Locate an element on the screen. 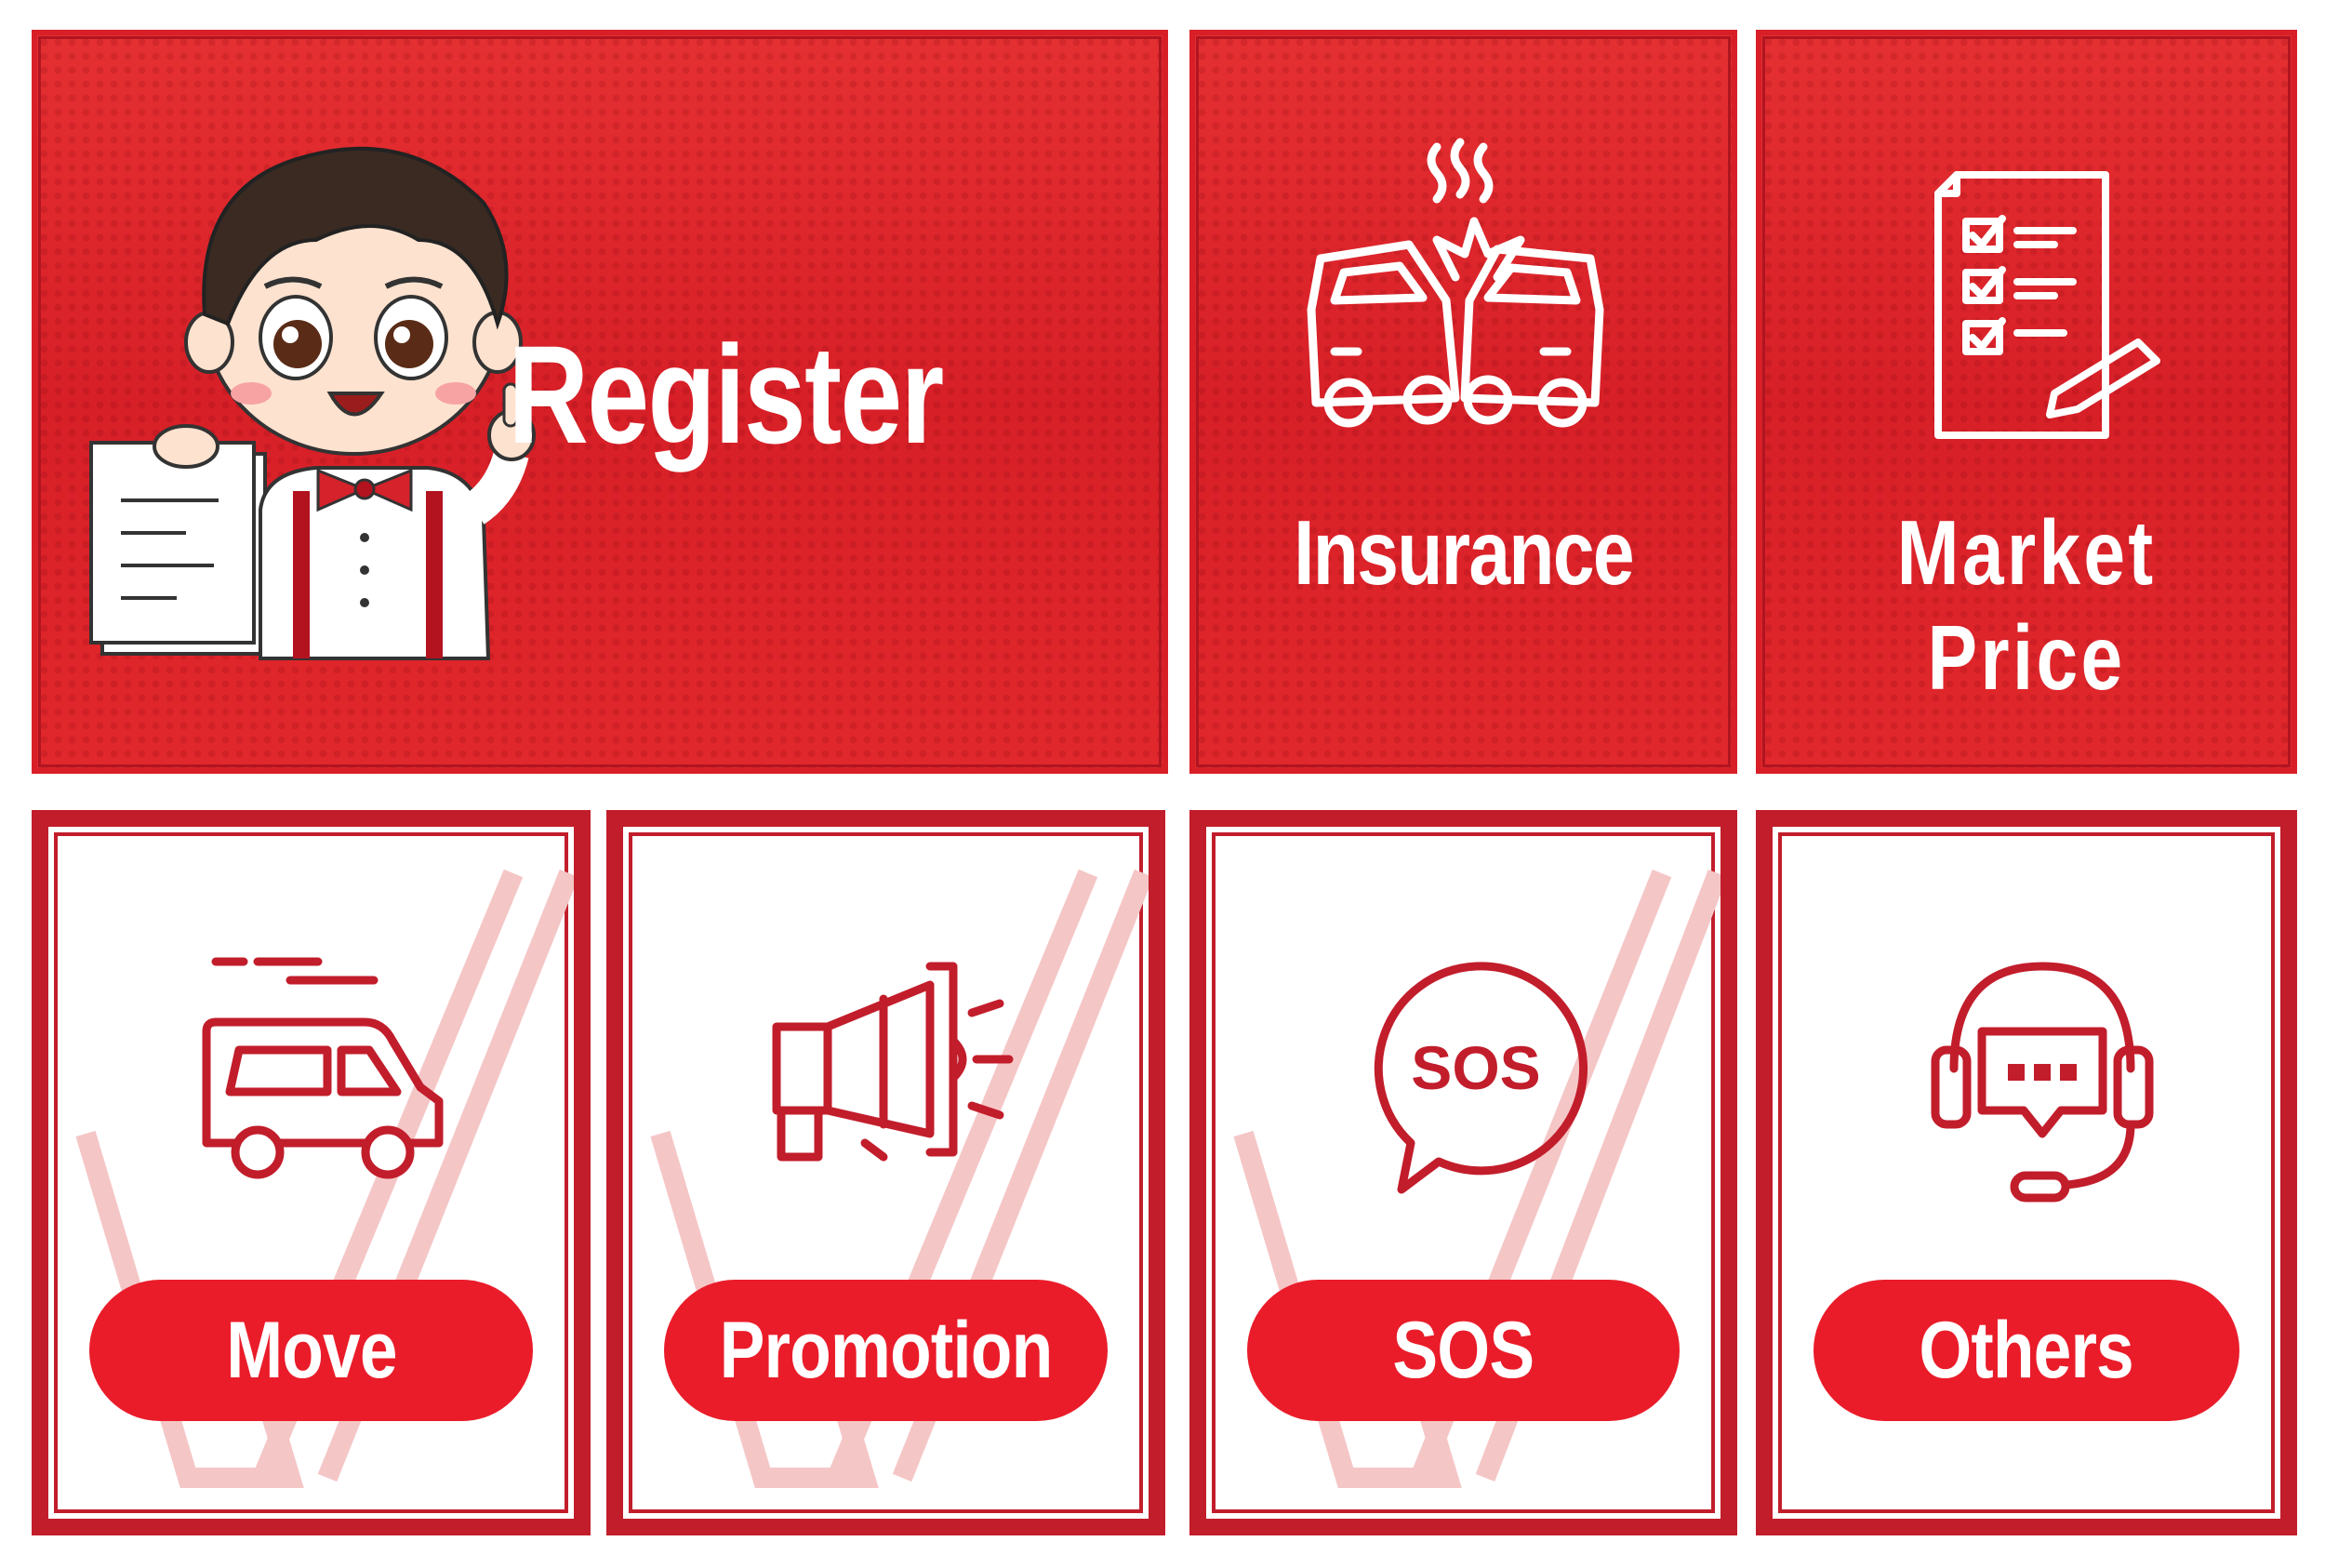  megaphone-icon is located at coordinates (893, 1062).